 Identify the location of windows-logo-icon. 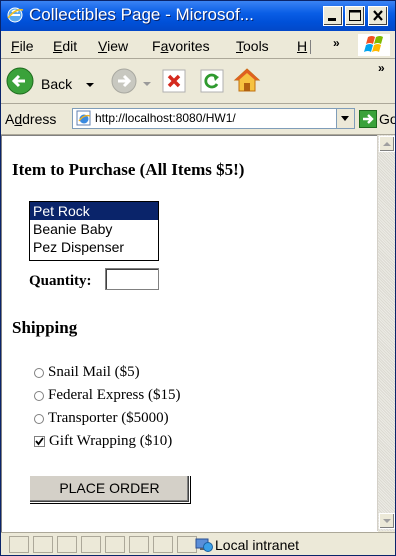
(374, 45).